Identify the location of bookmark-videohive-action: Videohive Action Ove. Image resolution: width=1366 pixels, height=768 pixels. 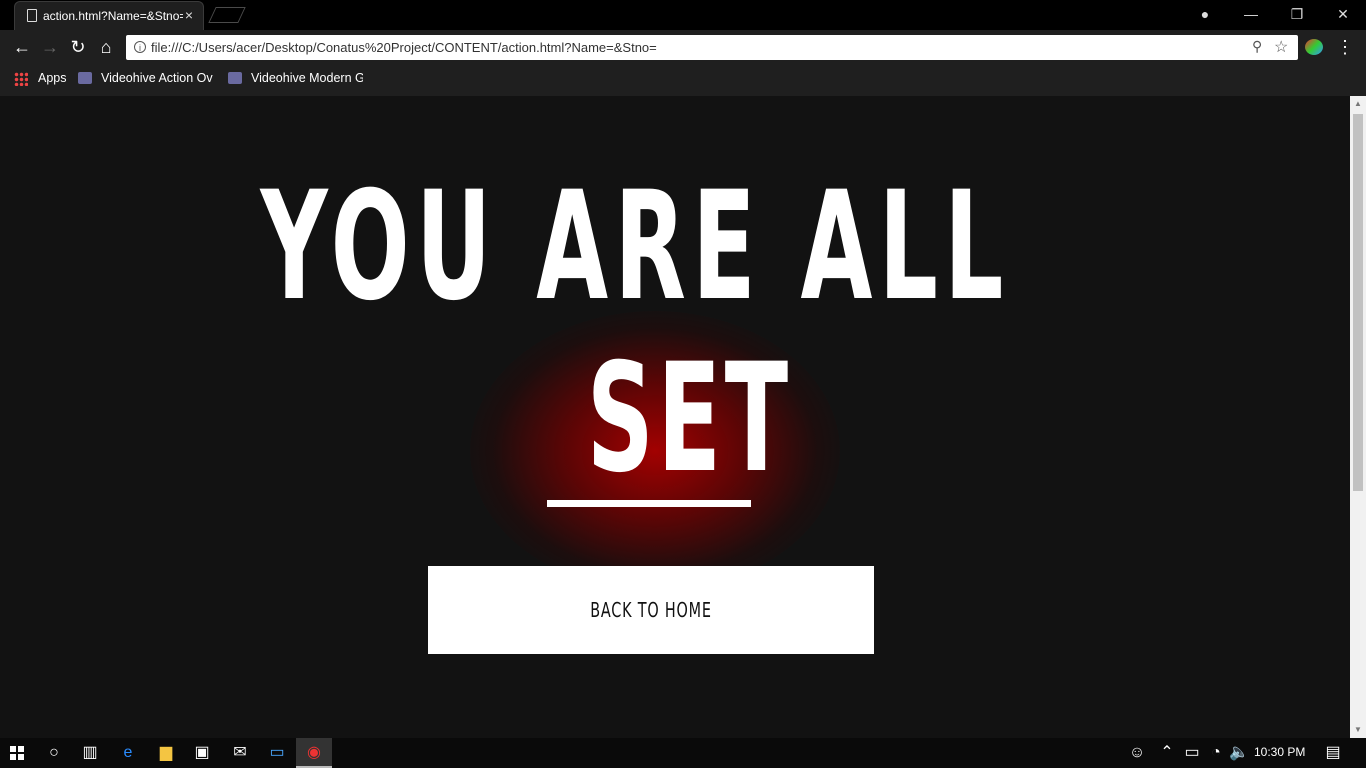
(157, 80).